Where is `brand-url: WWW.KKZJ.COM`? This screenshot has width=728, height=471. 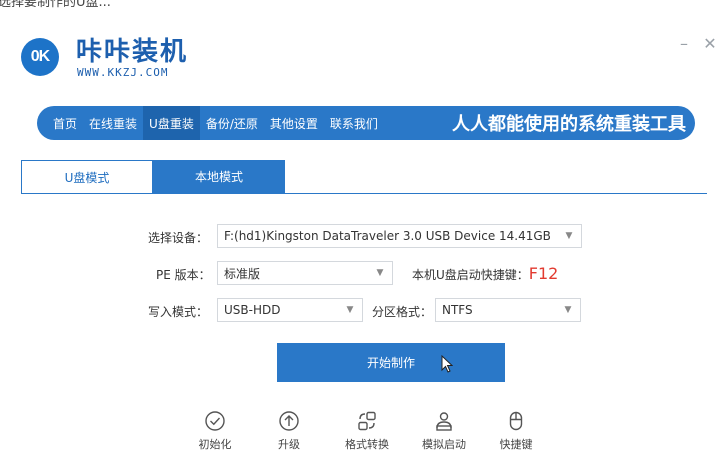
brand-url: WWW.KKZJ.COM is located at coordinates (123, 72).